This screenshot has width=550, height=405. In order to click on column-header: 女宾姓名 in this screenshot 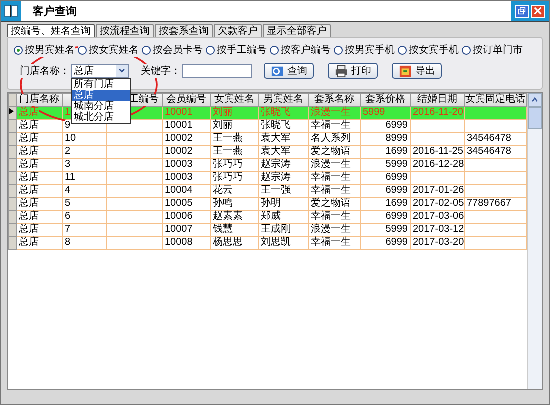, I will do `click(234, 100)`.